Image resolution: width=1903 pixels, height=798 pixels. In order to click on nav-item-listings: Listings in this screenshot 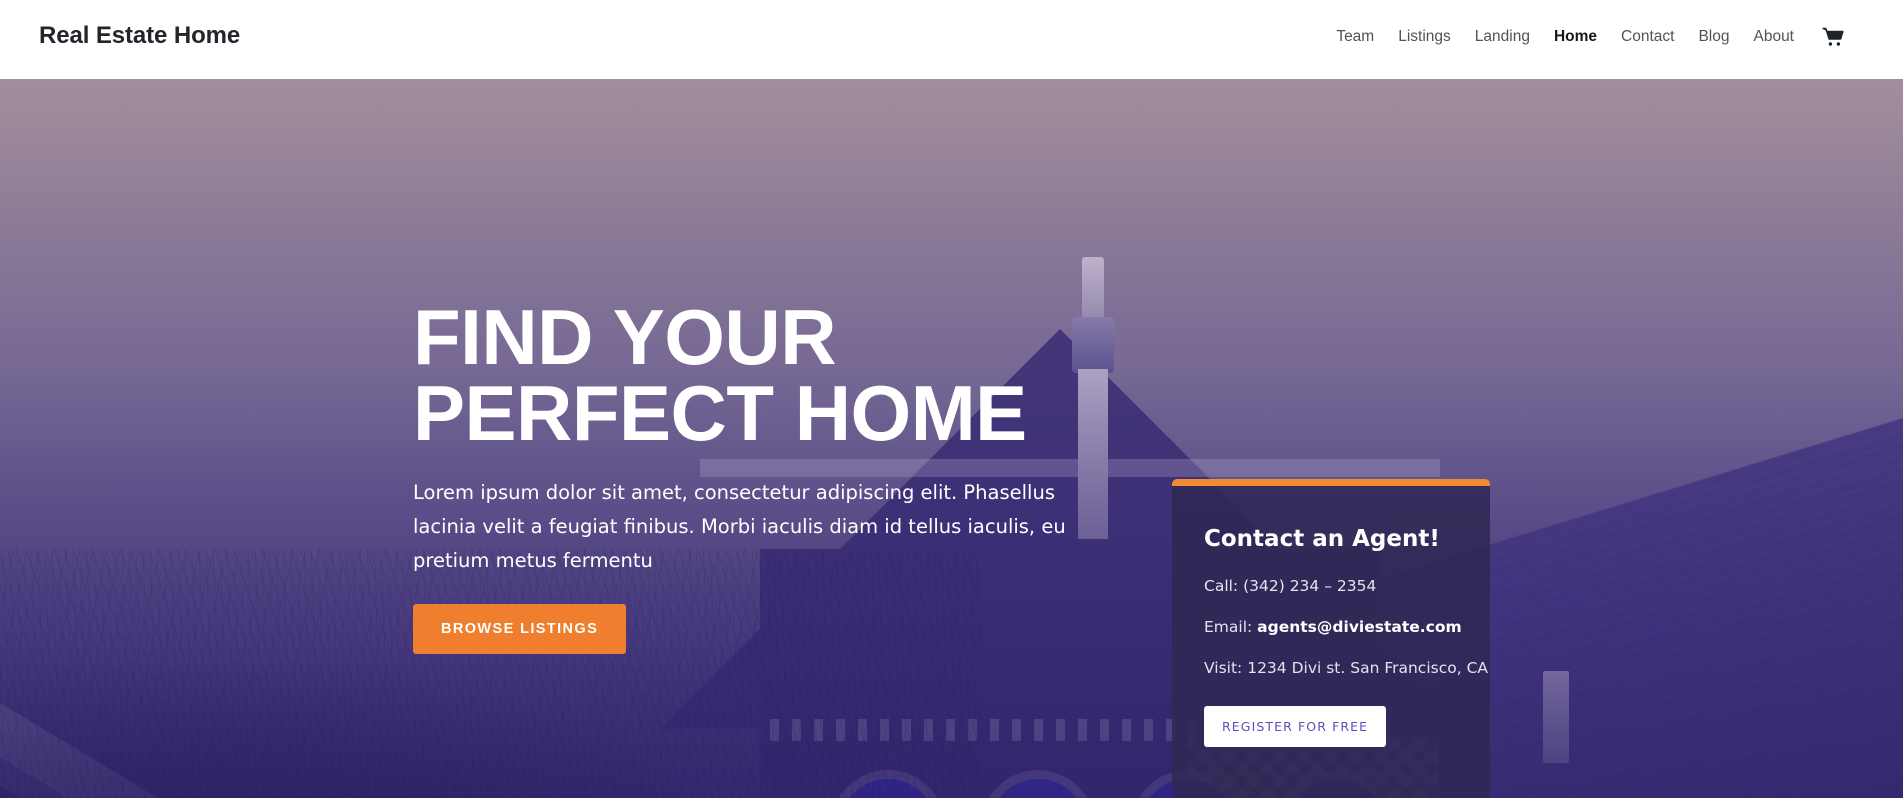, I will do `click(1424, 37)`.